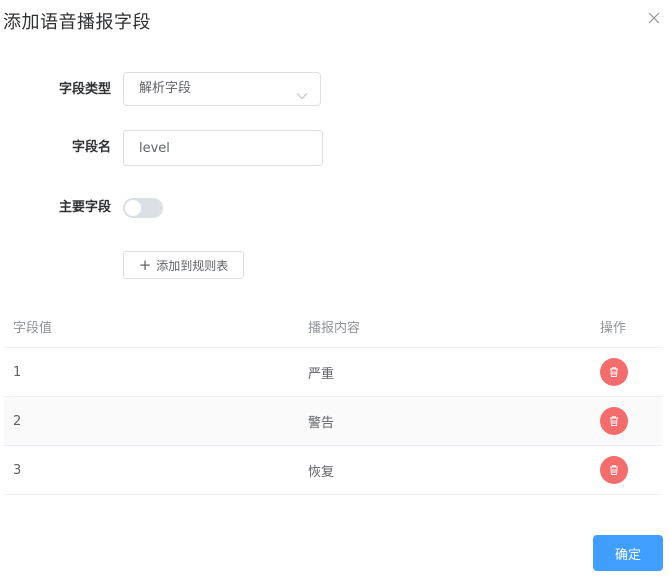  Describe the element at coordinates (77, 22) in the screenshot. I see `dialog-title: 添加语音播报字段` at that location.